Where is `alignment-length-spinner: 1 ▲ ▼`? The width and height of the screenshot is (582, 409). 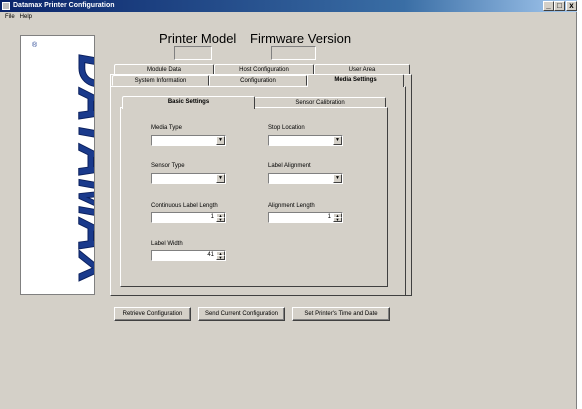 alignment-length-spinner: 1 ▲ ▼ is located at coordinates (305, 217).